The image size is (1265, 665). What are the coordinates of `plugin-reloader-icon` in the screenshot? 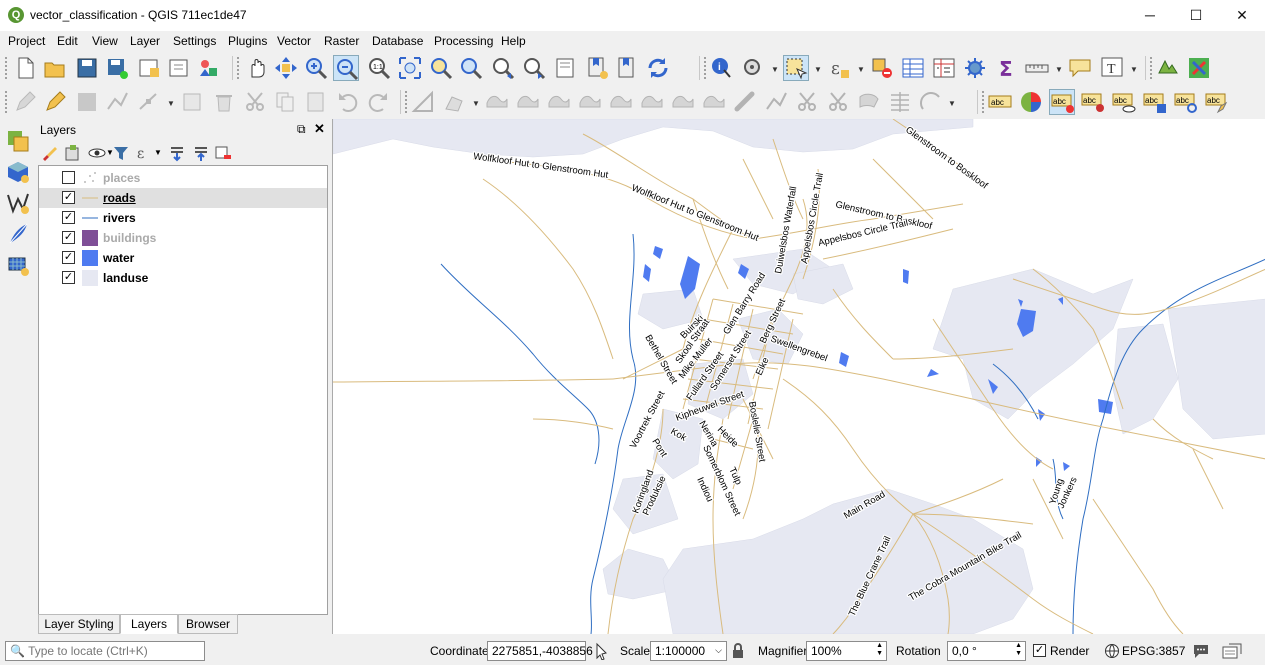 It's located at (1199, 68).